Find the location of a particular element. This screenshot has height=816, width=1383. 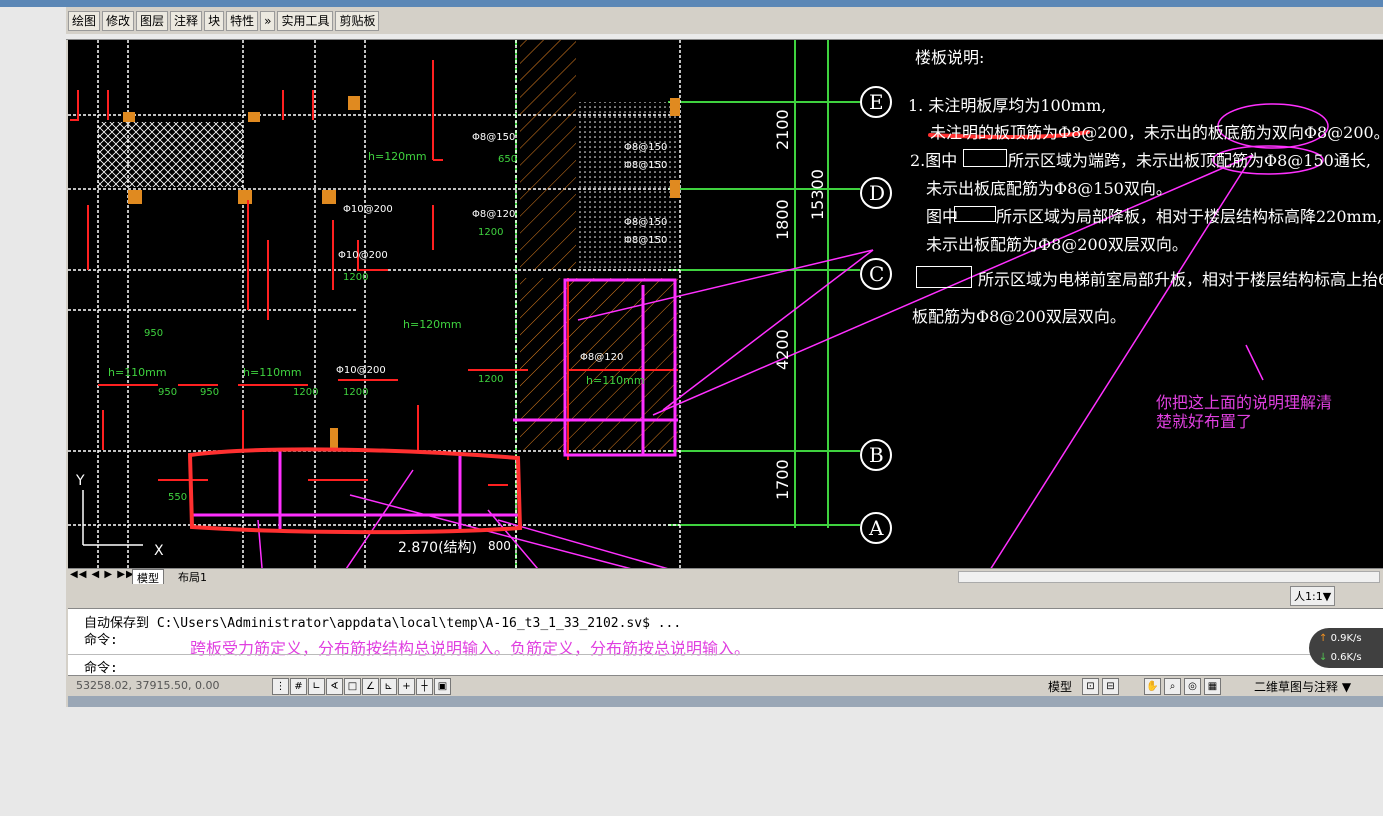

layout-tabs-bar: ◀◀ ◀ ▶ ▶▶ 模型 布局1 is located at coordinates (725, 577).